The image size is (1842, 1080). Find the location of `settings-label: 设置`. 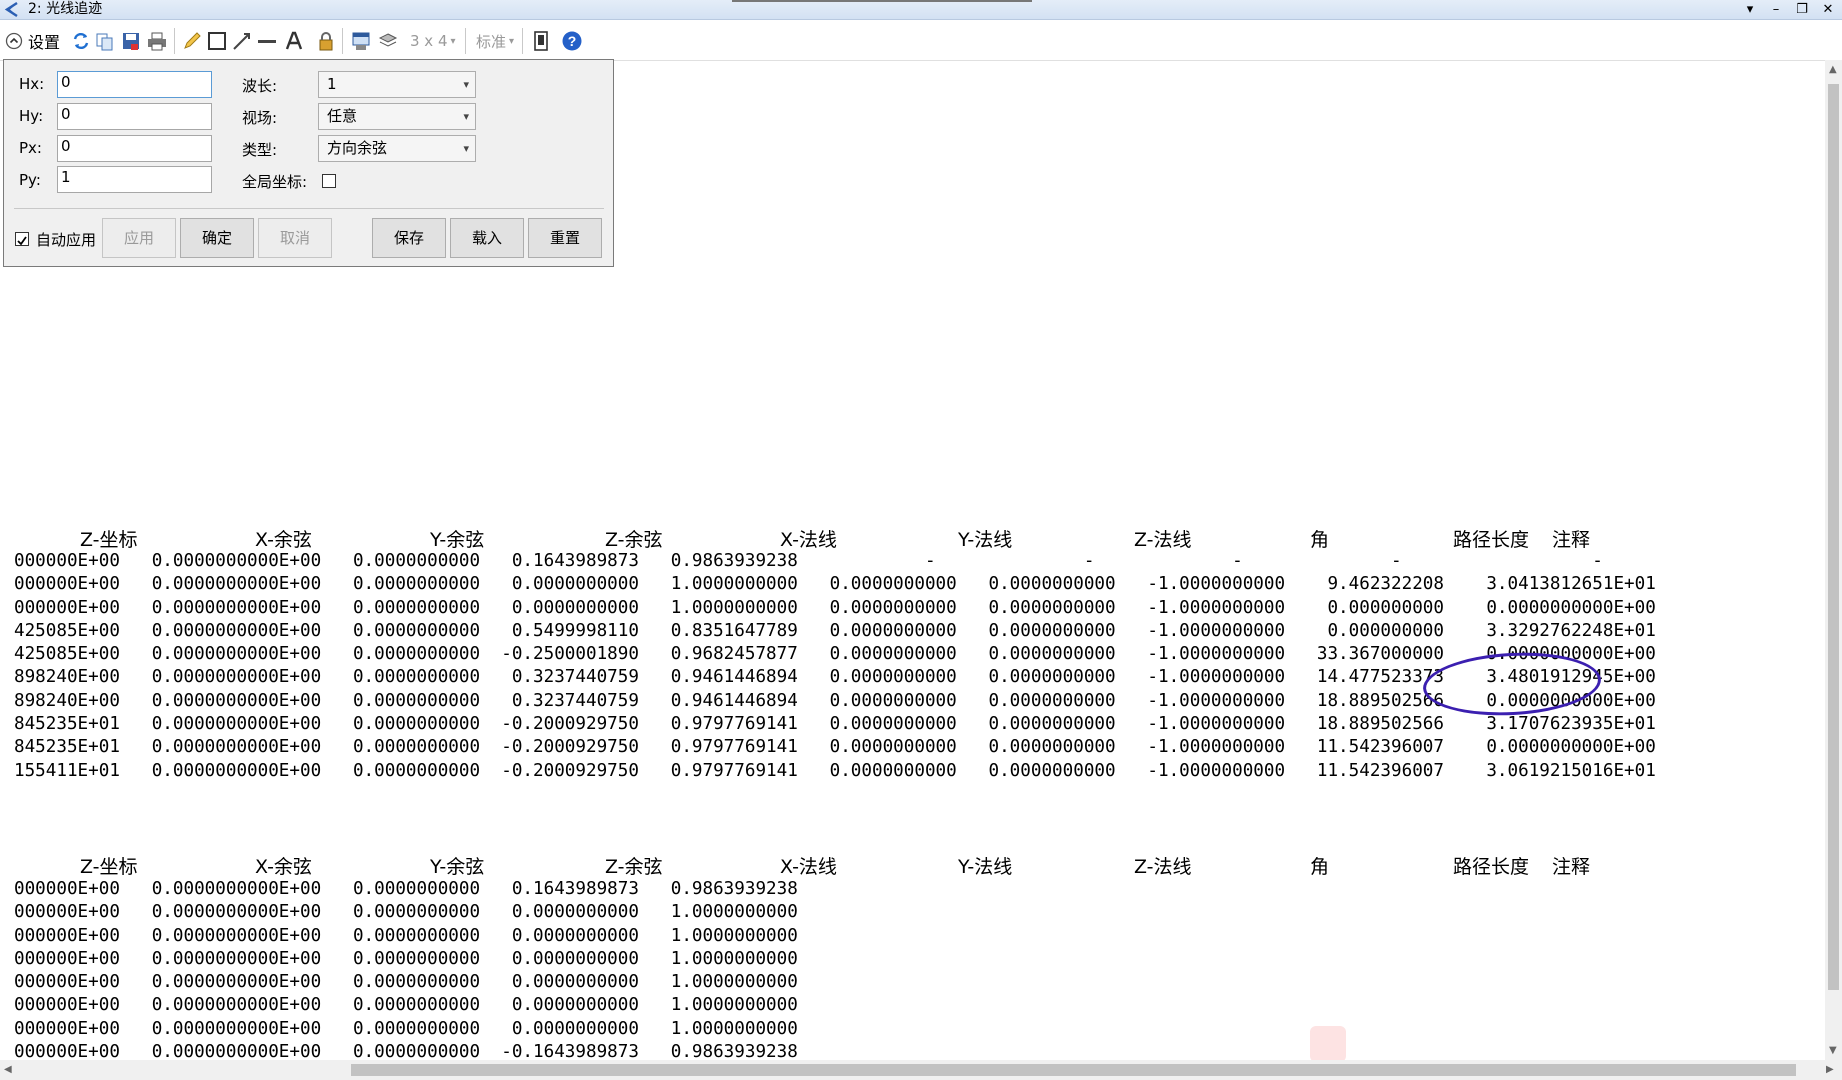

settings-label: 设置 is located at coordinates (44, 42).